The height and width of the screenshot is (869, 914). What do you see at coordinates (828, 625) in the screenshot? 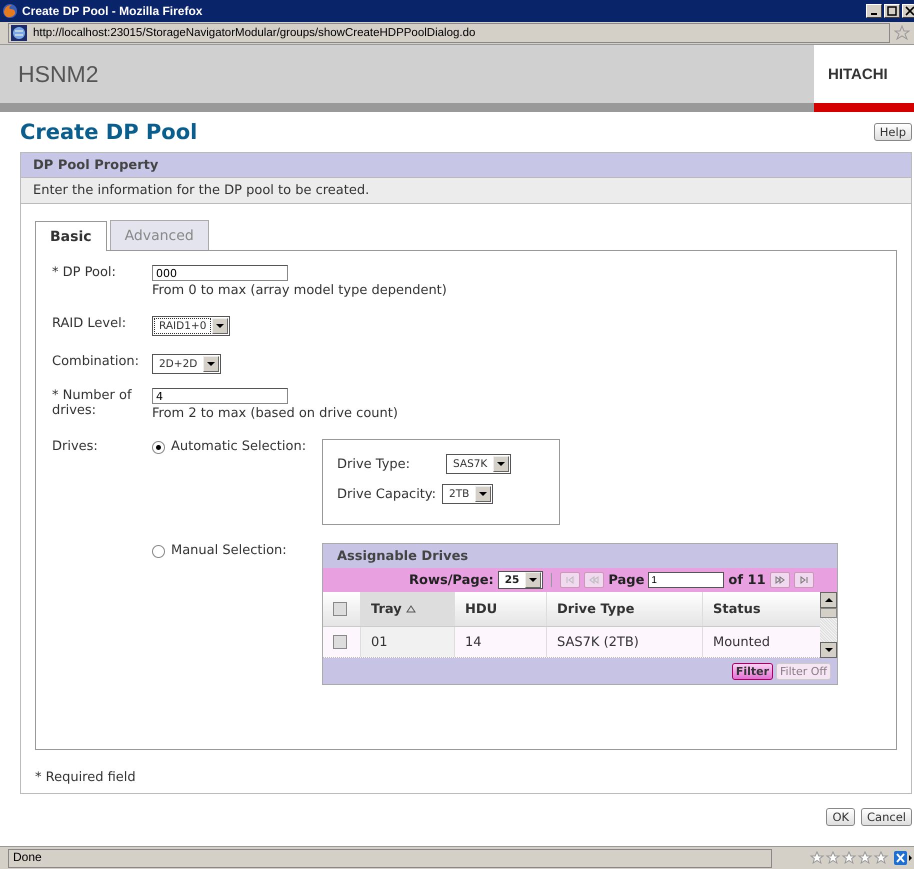
I see `scrollbar` at bounding box center [828, 625].